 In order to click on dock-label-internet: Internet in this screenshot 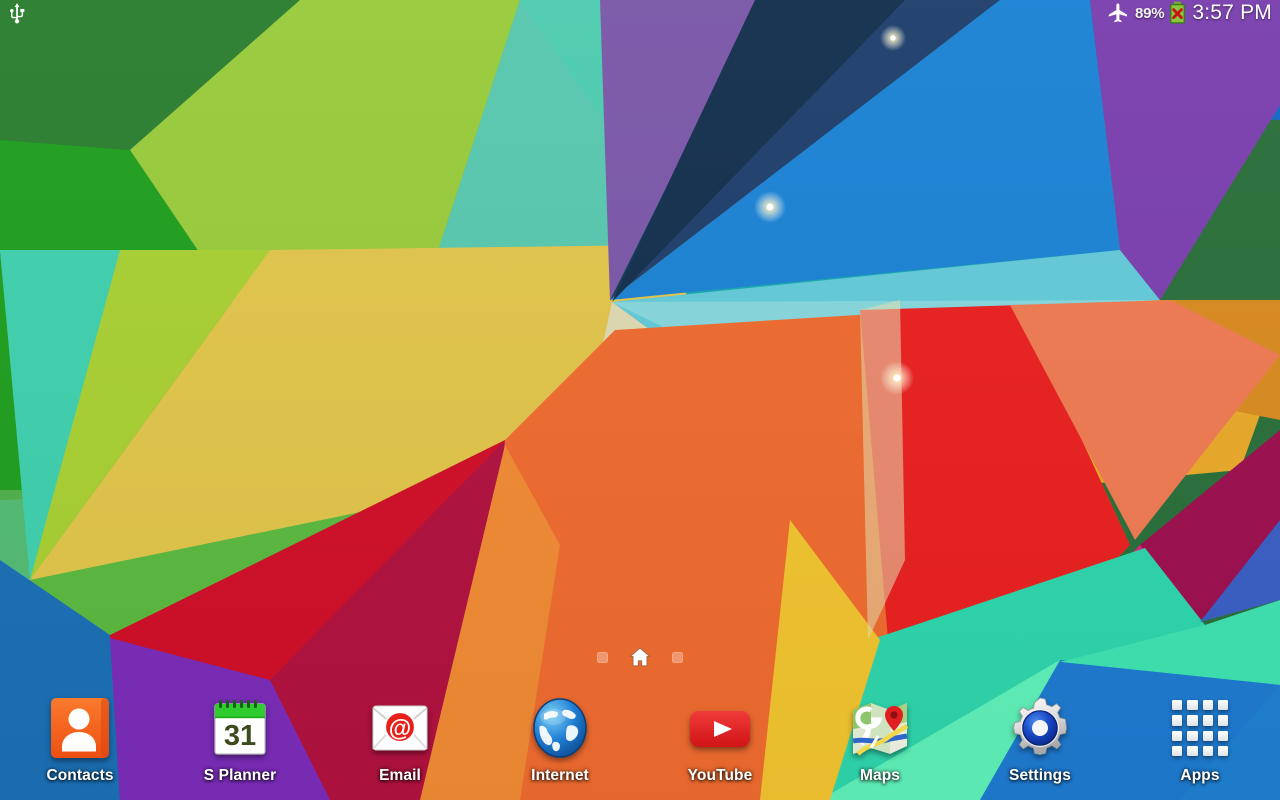, I will do `click(560, 775)`.